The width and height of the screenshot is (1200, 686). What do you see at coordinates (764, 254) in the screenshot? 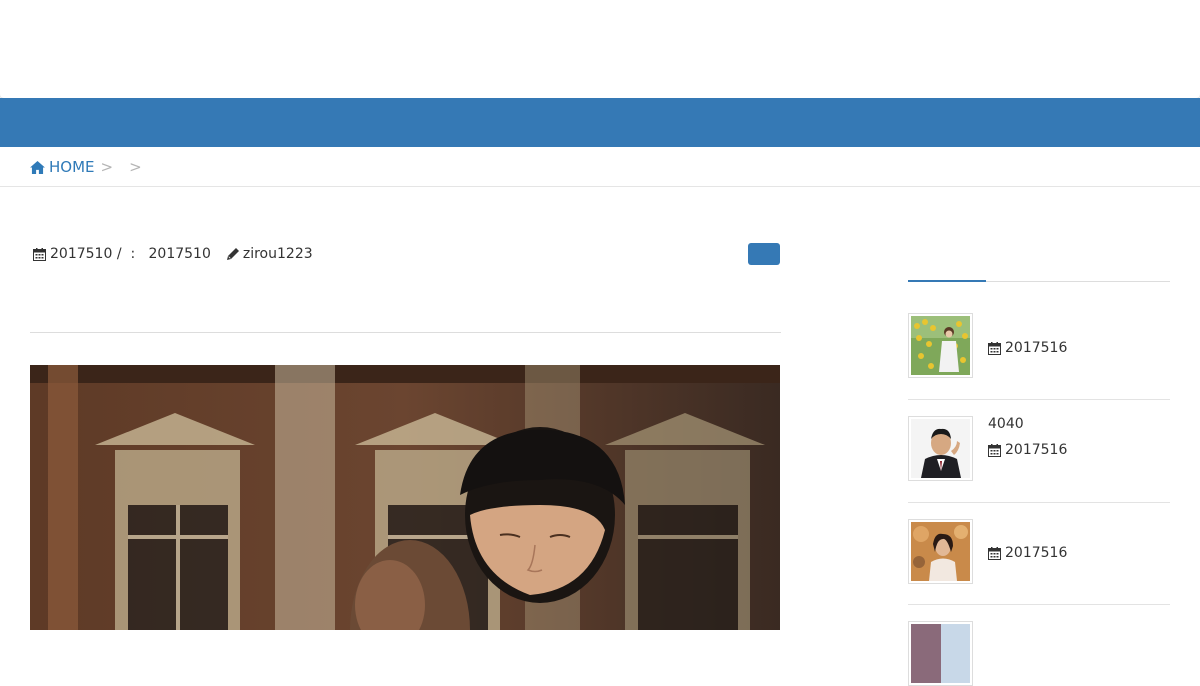
I see `category-button` at bounding box center [764, 254].